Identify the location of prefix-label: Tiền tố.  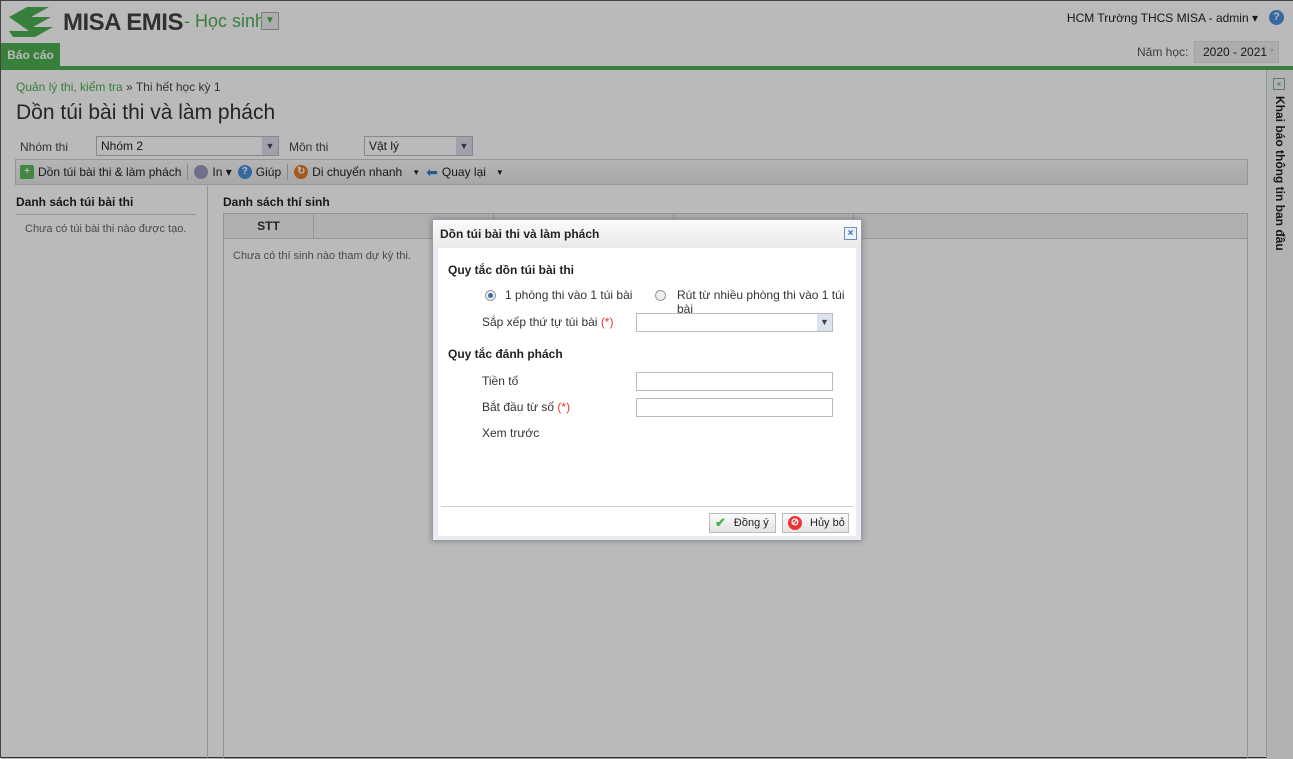
(500, 381).